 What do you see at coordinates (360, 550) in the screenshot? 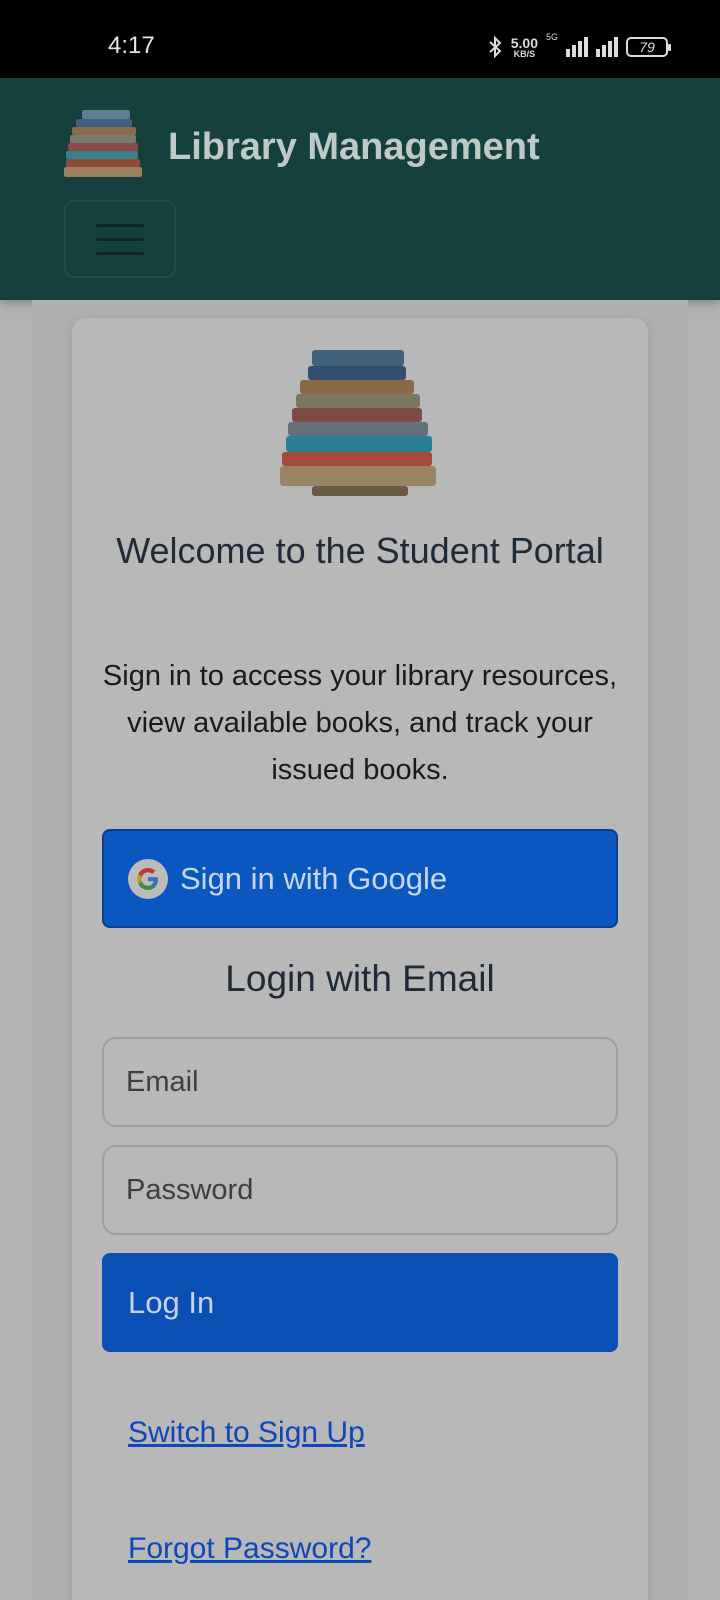
I see `welcome-title: Welcome to the Student Portal` at bounding box center [360, 550].